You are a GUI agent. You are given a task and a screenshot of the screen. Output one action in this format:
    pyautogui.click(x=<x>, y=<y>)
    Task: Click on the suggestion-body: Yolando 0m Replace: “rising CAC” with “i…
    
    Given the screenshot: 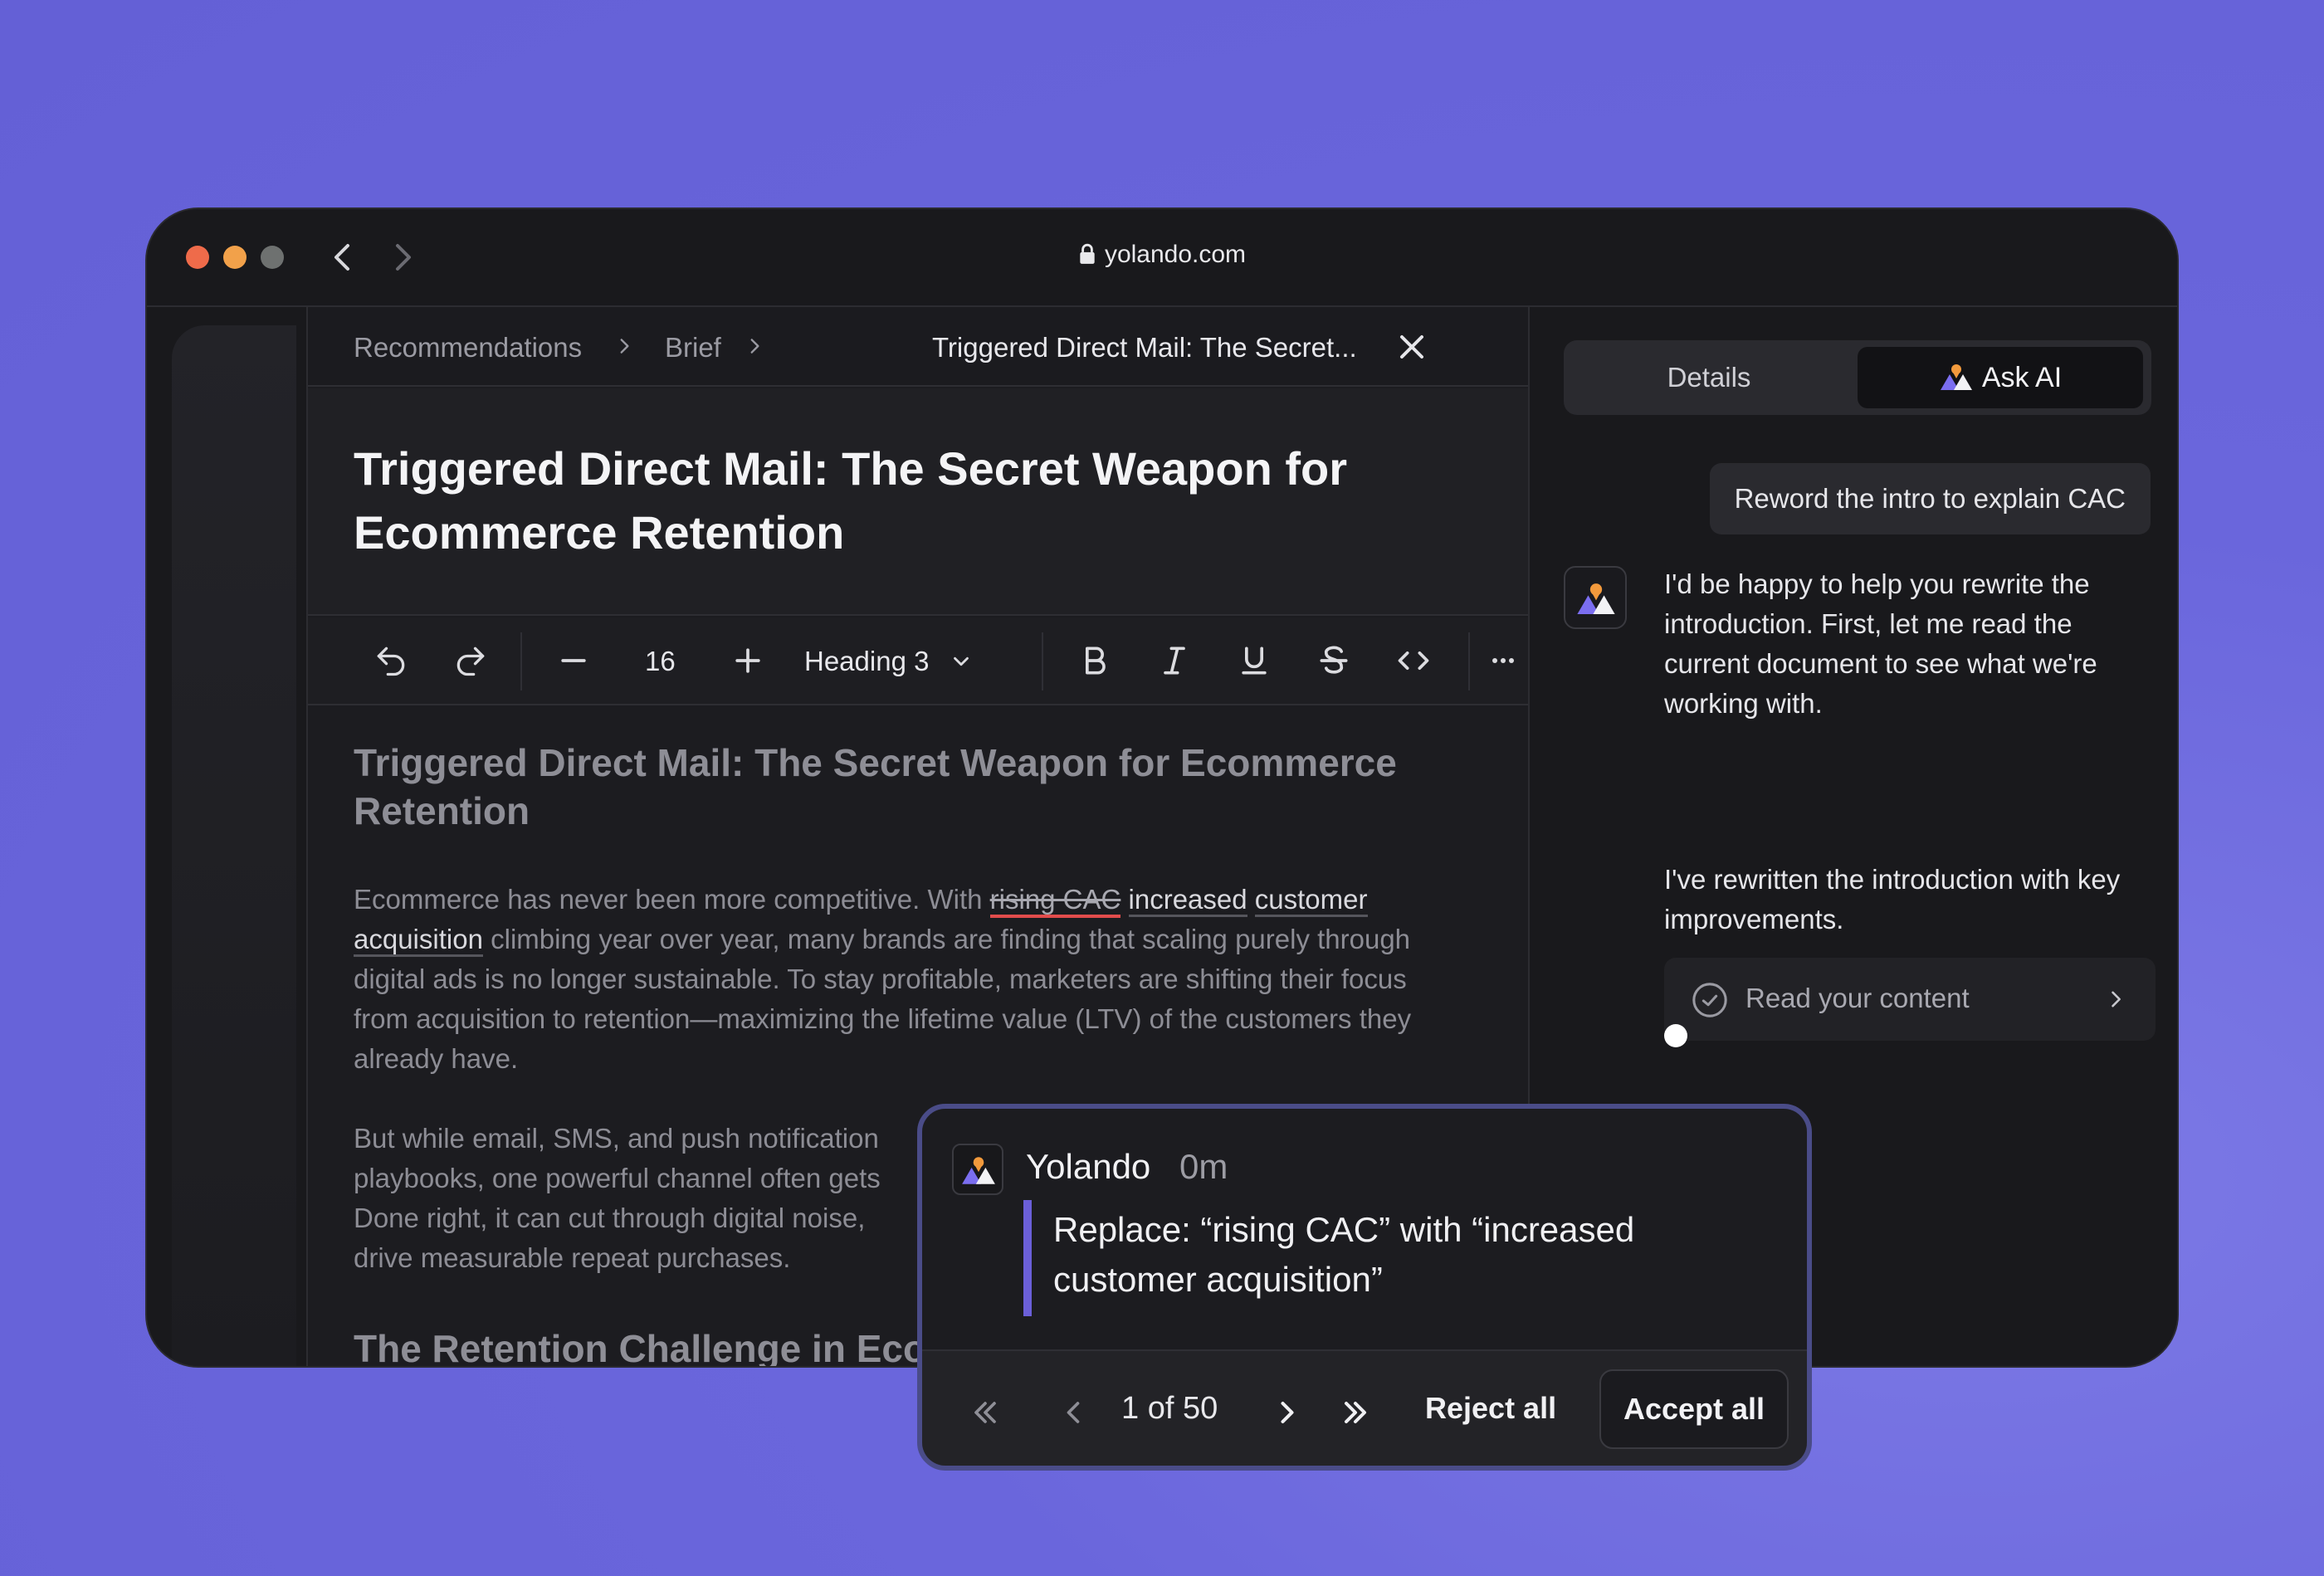 What is the action you would take?
    pyautogui.click(x=1365, y=1229)
    